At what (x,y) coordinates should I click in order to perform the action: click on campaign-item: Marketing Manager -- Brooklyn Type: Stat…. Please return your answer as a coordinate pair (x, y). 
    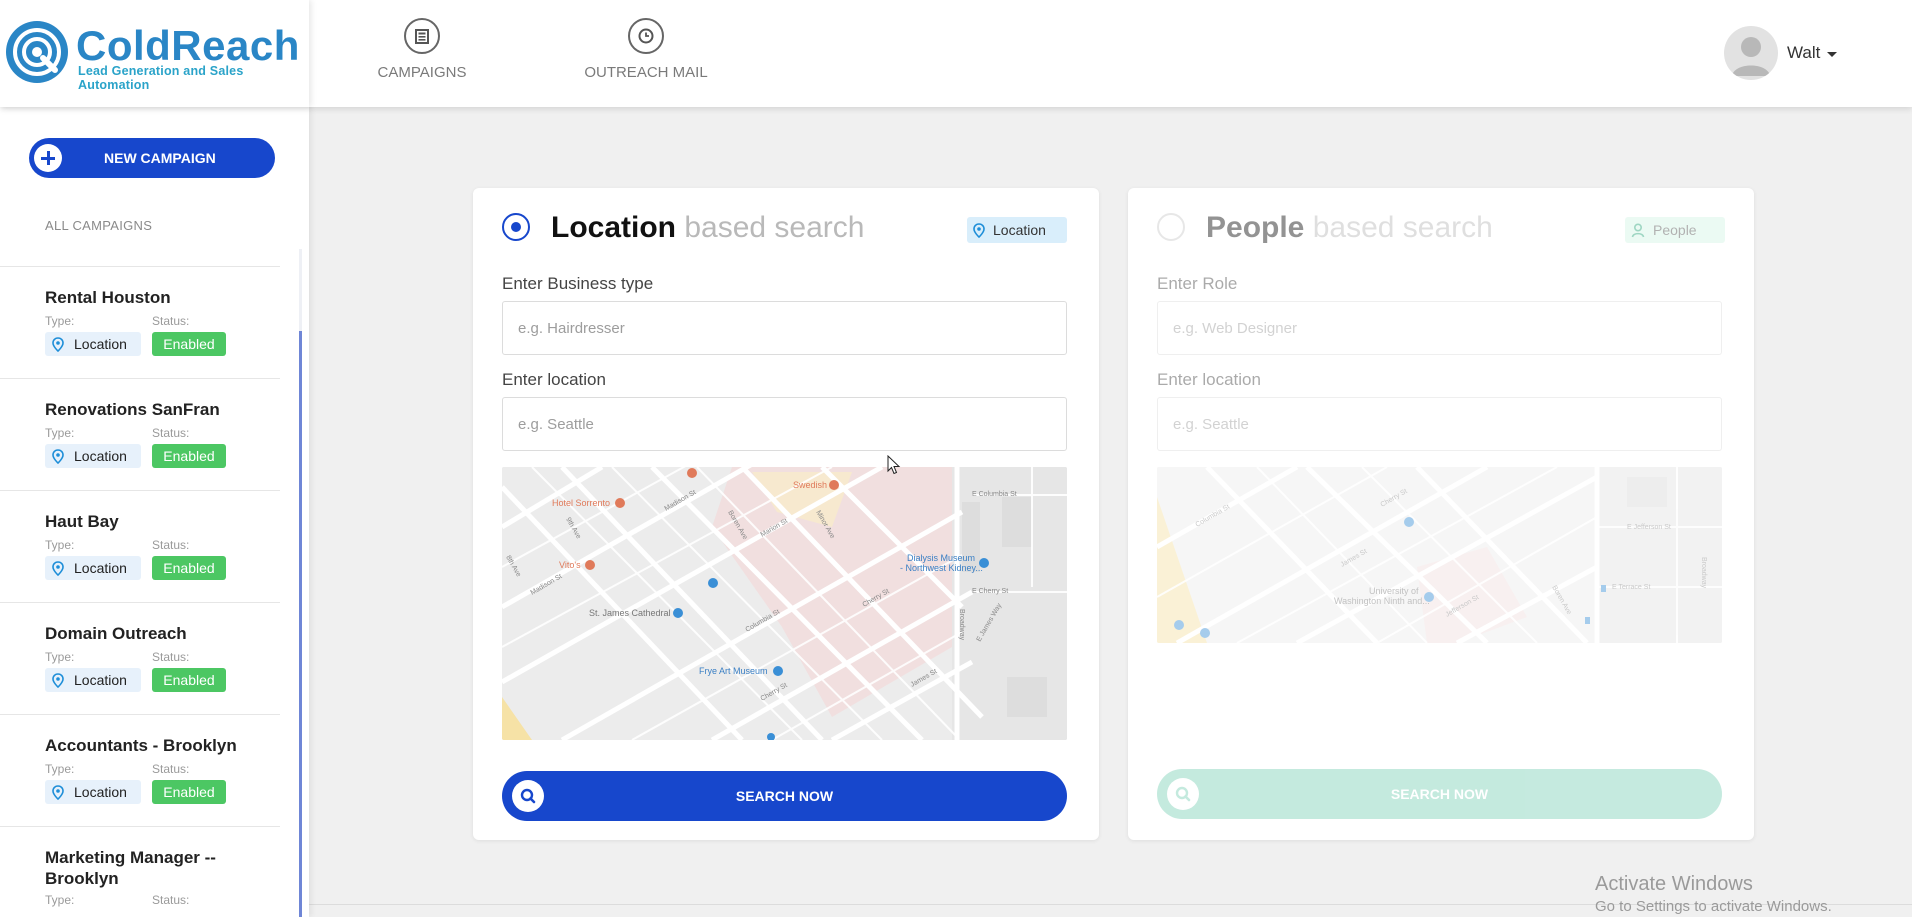
    Looking at the image, I should click on (140, 872).